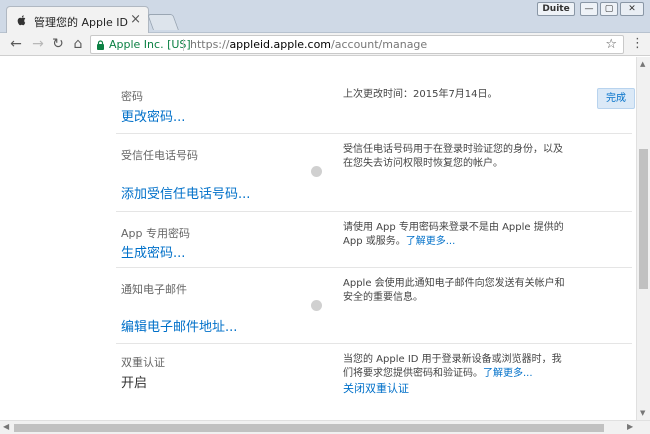 This screenshot has width=650, height=434. Describe the element at coordinates (100, 45) in the screenshot. I see `lock-icon` at that location.